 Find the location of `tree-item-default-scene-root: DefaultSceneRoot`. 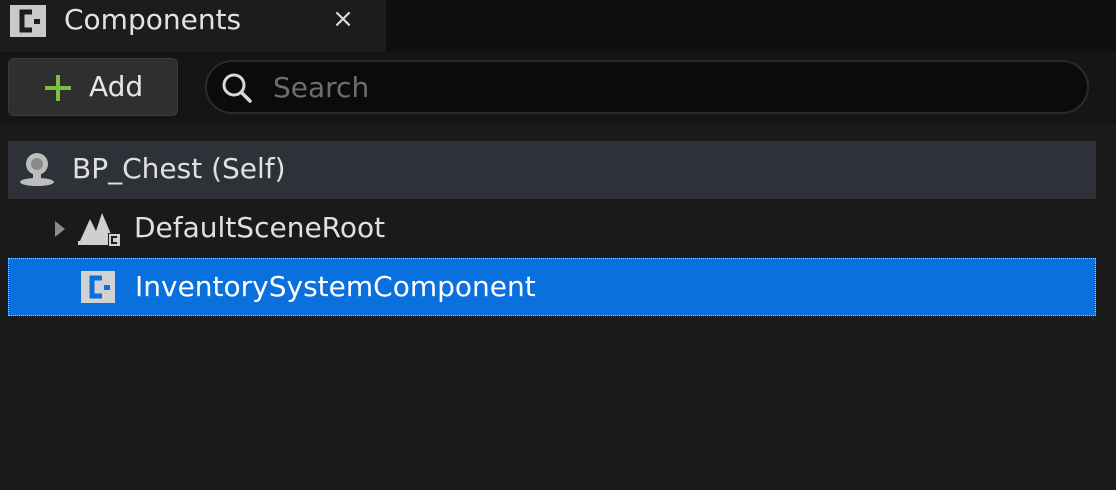

tree-item-default-scene-root: DefaultSceneRoot is located at coordinates (552, 229).